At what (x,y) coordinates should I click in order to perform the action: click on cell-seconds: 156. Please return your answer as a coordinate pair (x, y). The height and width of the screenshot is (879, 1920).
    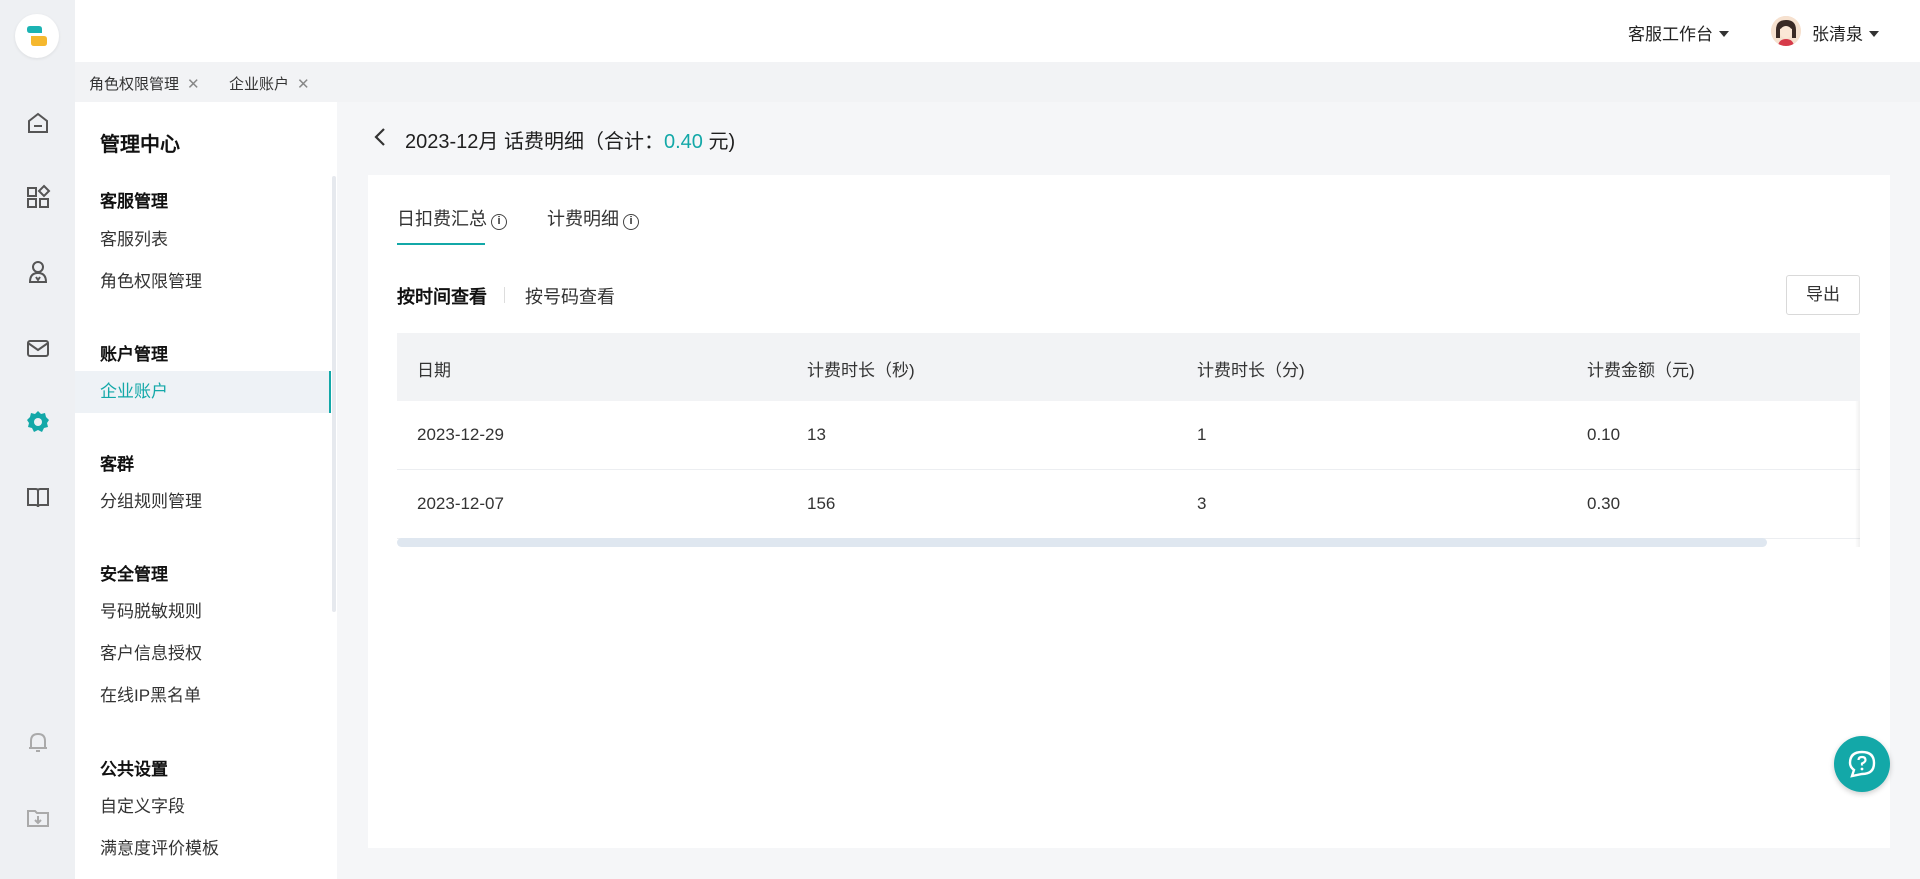
    Looking at the image, I should click on (821, 503).